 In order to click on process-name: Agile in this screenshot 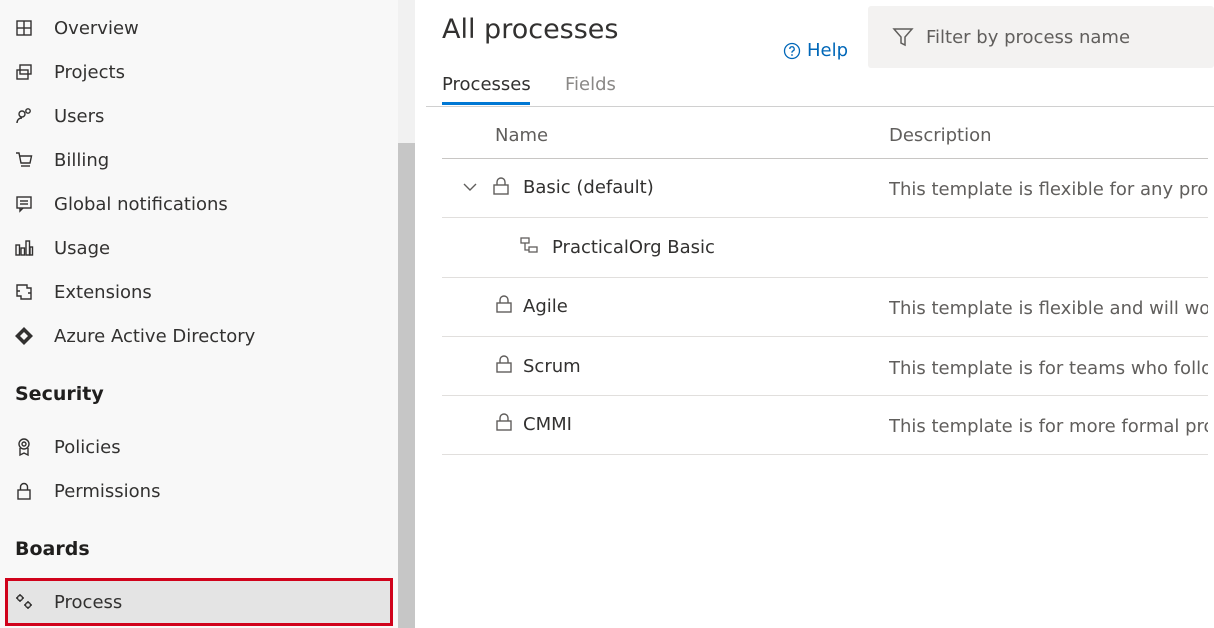, I will do `click(545, 306)`.